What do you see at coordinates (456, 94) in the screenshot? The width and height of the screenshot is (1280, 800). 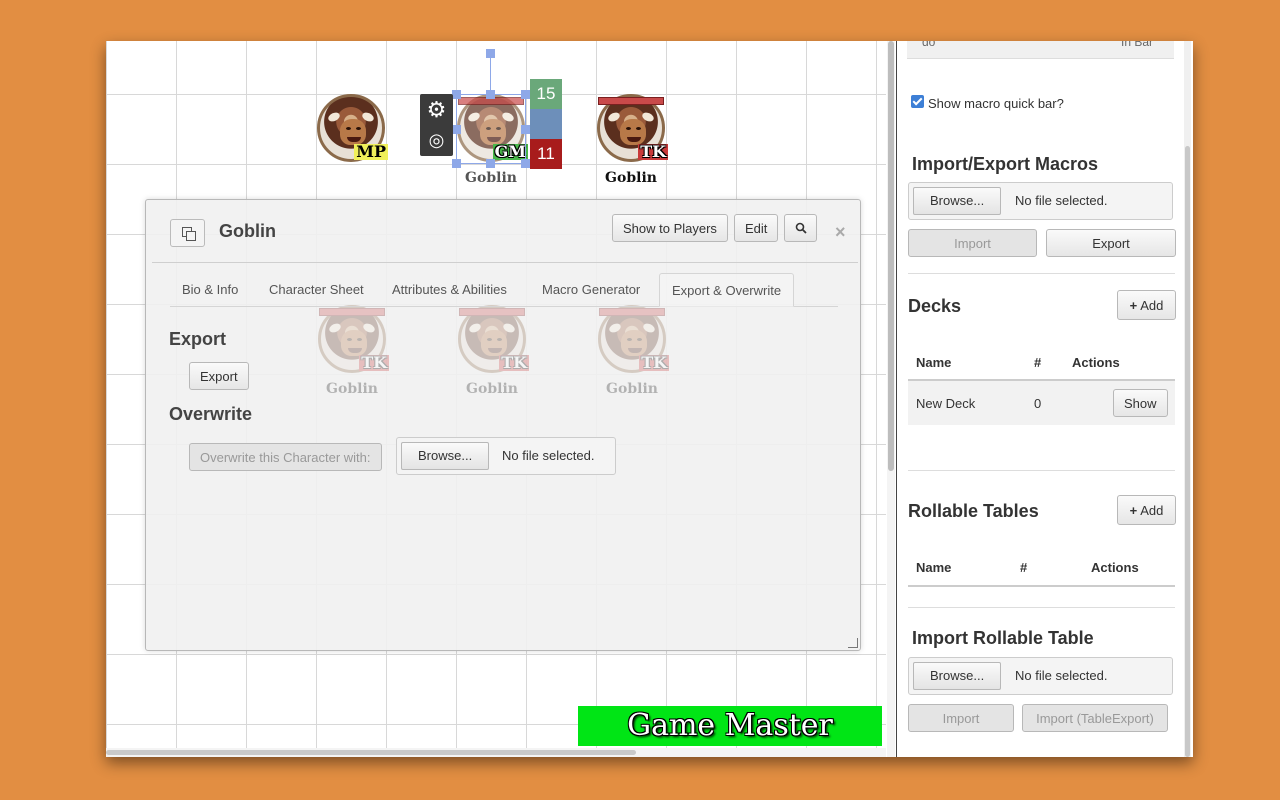 I see `resize-handle-nw` at bounding box center [456, 94].